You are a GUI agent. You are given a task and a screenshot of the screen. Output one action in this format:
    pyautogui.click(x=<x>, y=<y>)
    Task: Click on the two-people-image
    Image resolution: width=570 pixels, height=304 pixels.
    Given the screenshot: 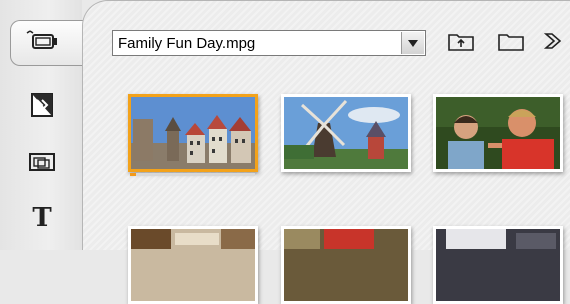 What is the action you would take?
    pyautogui.click(x=498, y=133)
    